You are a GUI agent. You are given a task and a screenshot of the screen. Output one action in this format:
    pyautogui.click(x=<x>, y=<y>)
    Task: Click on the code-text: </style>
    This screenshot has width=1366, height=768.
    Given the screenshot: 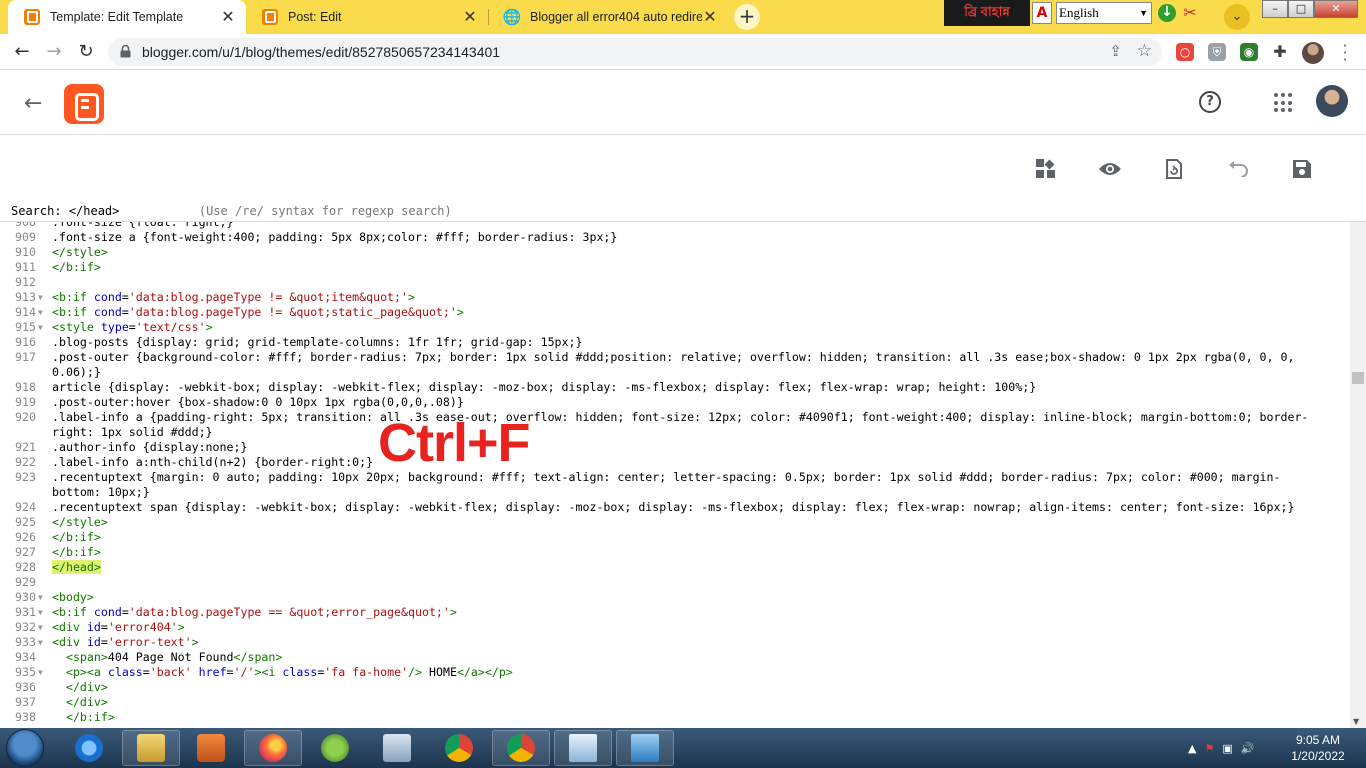 What is the action you would take?
    pyautogui.click(x=80, y=252)
    